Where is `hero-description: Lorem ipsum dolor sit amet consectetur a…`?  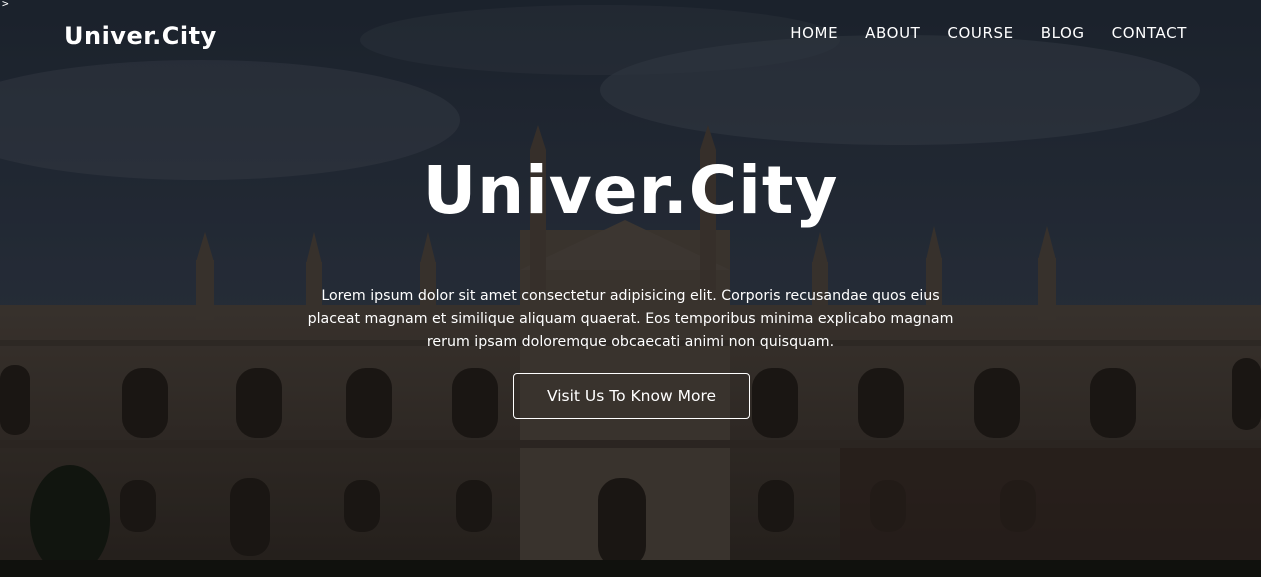
hero-description: Lorem ipsum dolor sit amet consectetur a… is located at coordinates (630, 319).